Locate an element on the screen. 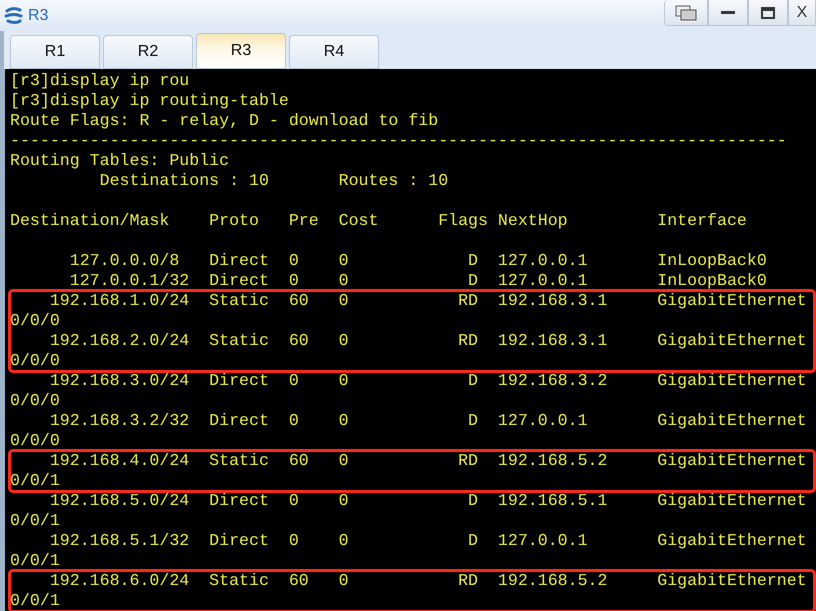 The width and height of the screenshot is (816, 611). terminal-line: Route Flags: R - relay, D - download to fib is located at coordinates (225, 121).